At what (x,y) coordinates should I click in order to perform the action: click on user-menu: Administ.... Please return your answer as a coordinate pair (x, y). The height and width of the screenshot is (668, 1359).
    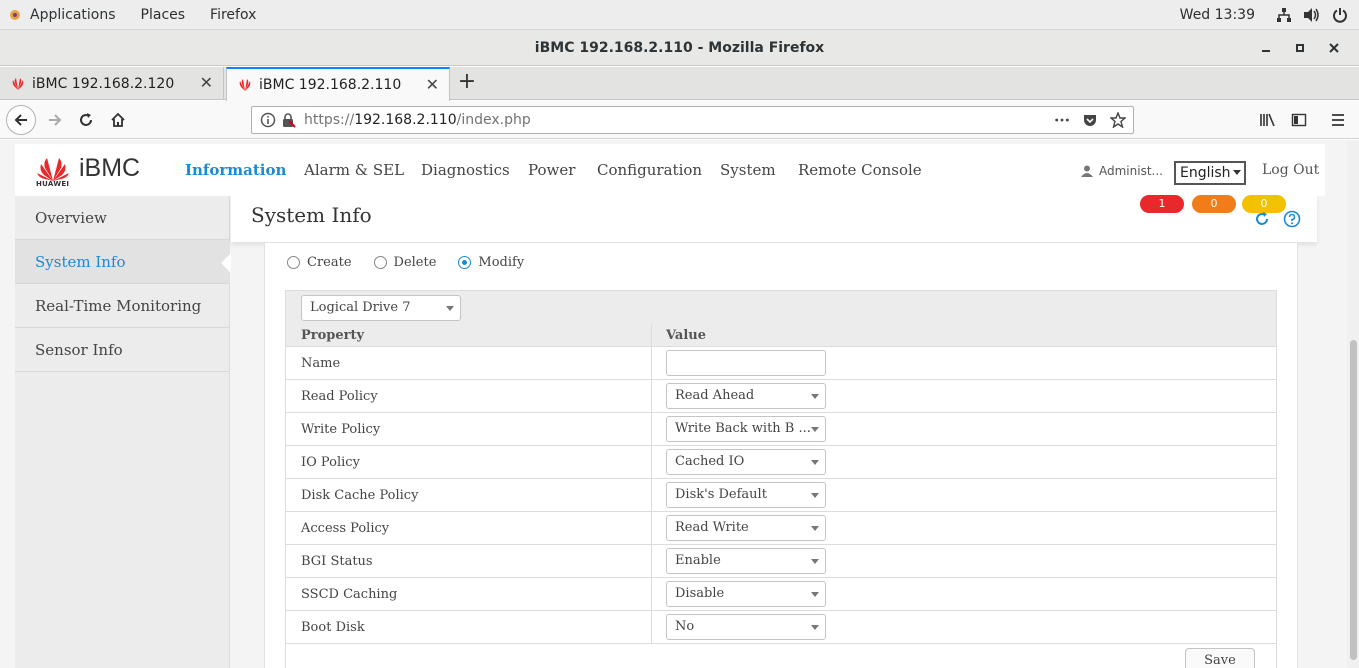
    Looking at the image, I should click on (1122, 171).